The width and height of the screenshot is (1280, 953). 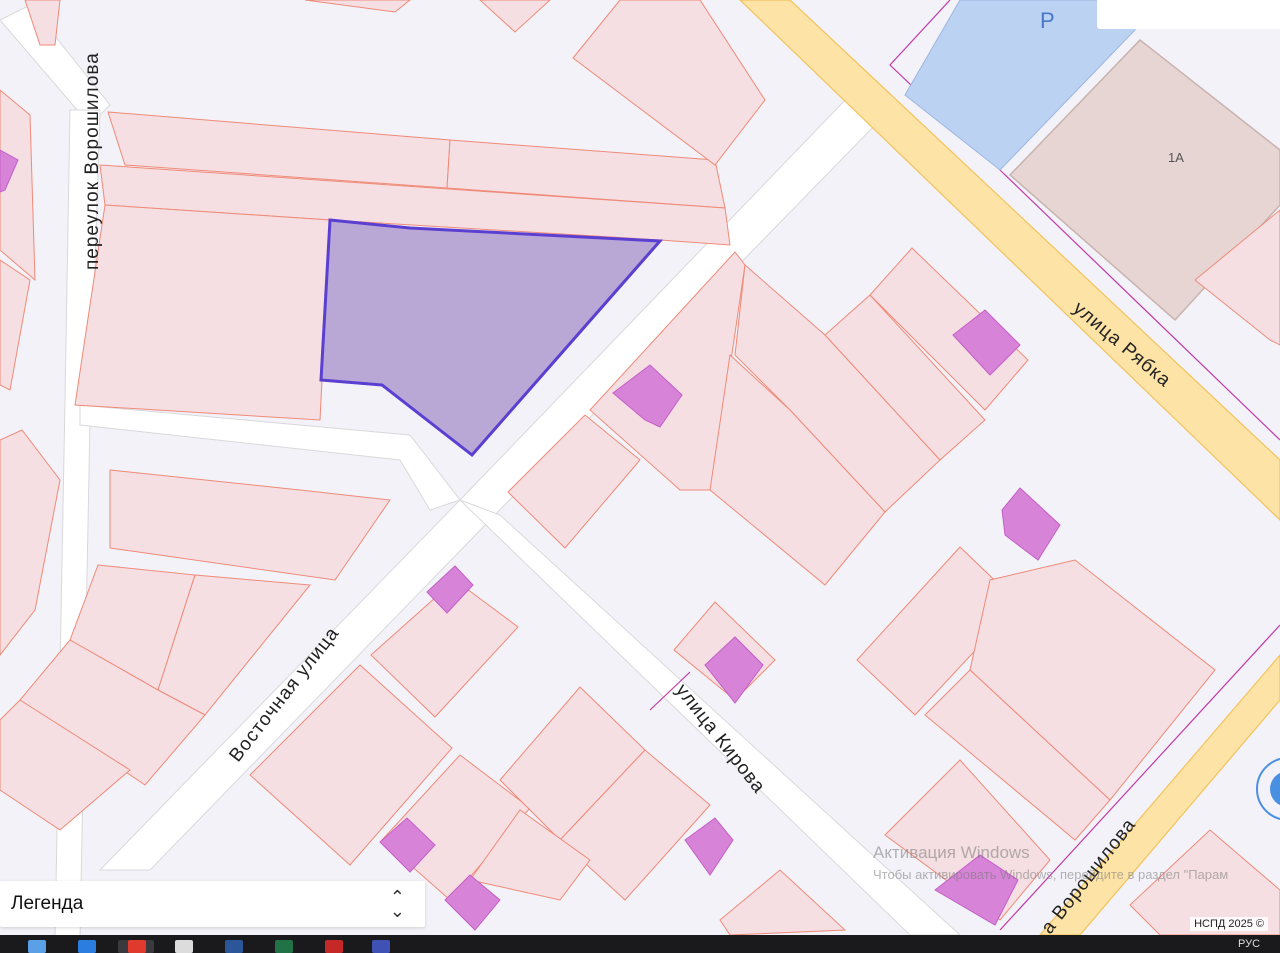 What do you see at coordinates (137, 946) in the screenshot?
I see `yandex-browser-logo` at bounding box center [137, 946].